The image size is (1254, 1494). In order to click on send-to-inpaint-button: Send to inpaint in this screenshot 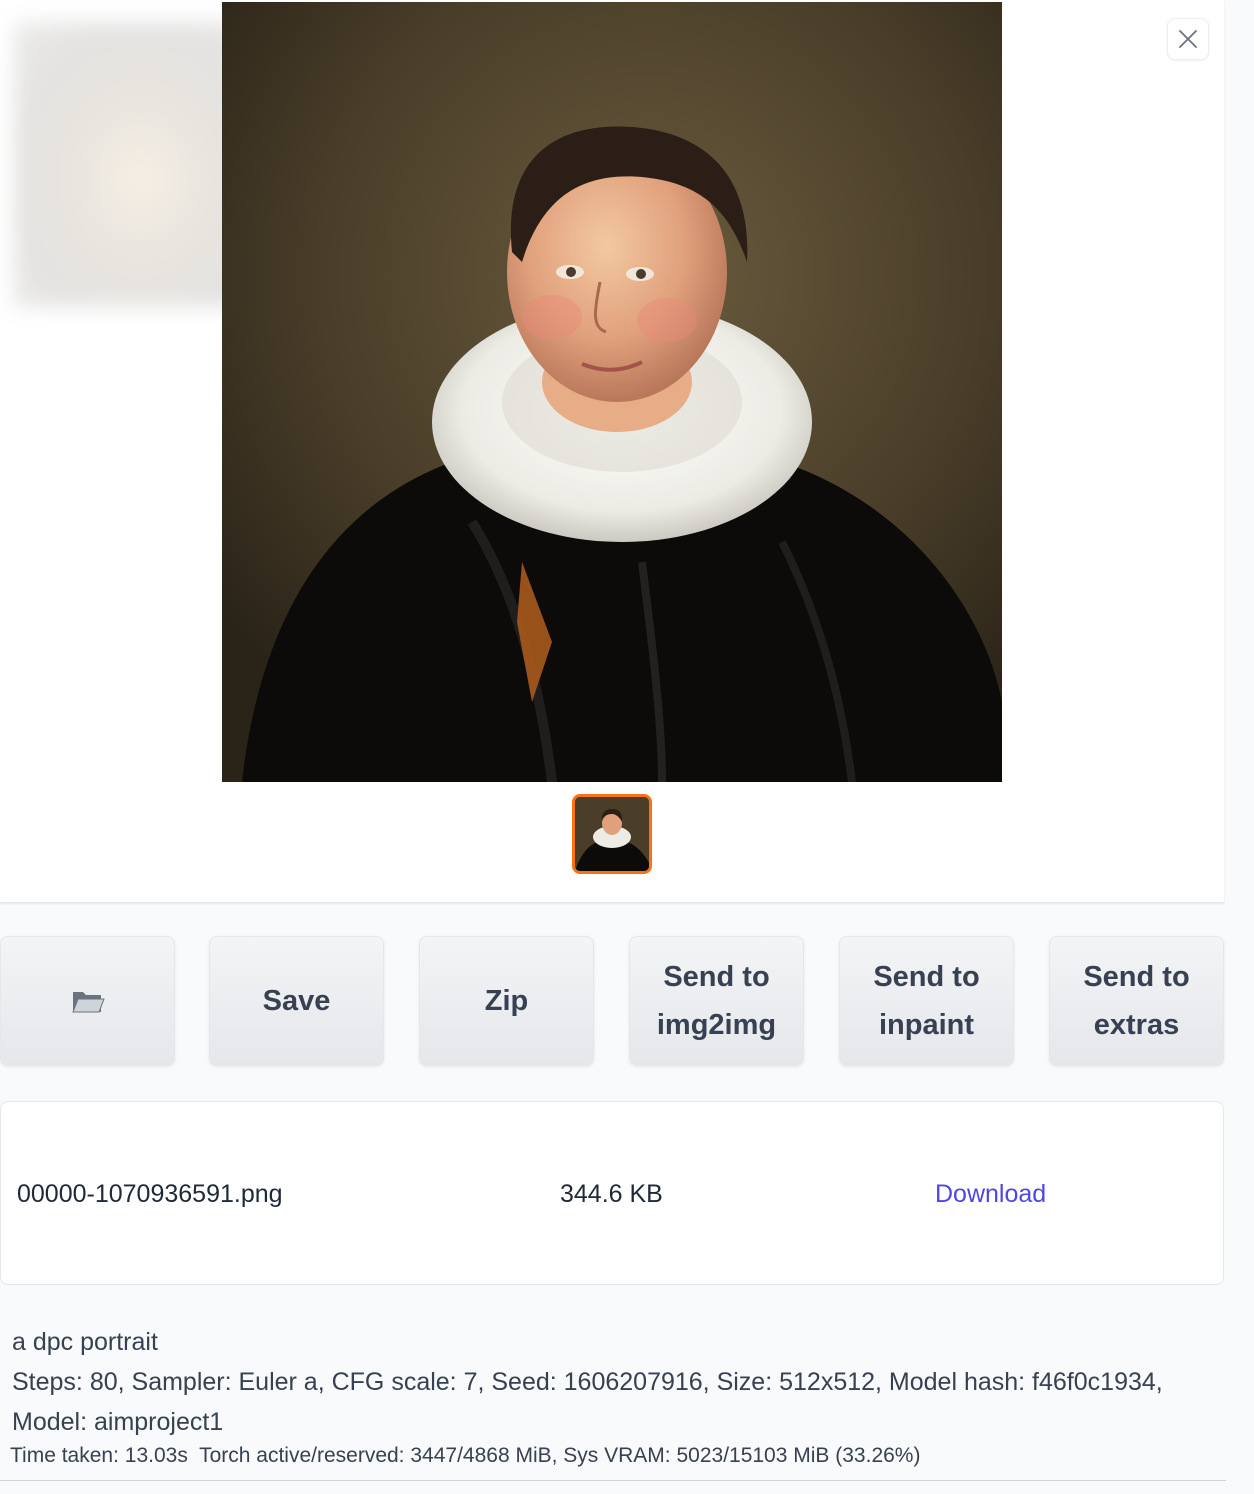, I will do `click(926, 1001)`.